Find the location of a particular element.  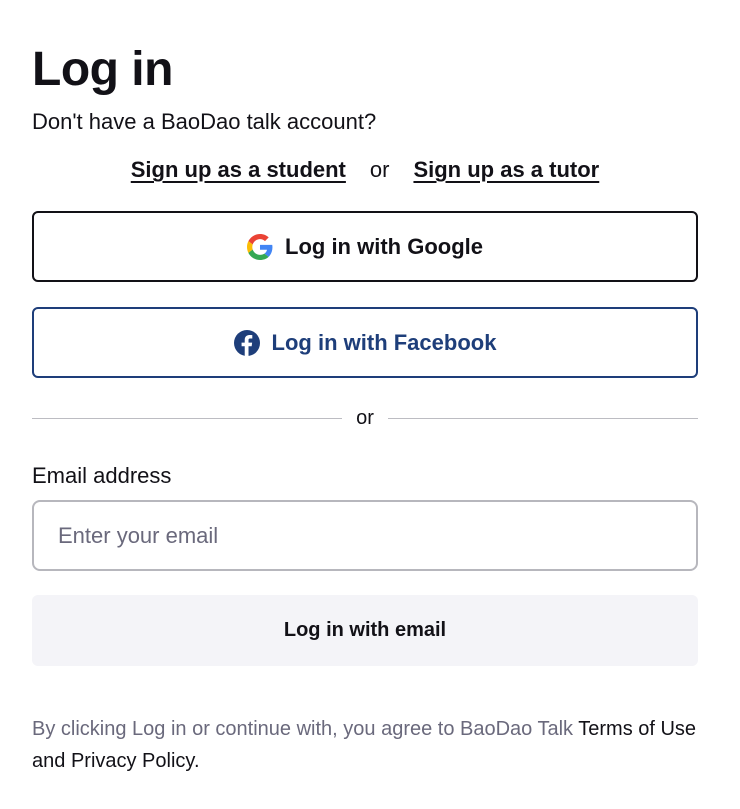

google-login-button: Log in with Google is located at coordinates (365, 246).